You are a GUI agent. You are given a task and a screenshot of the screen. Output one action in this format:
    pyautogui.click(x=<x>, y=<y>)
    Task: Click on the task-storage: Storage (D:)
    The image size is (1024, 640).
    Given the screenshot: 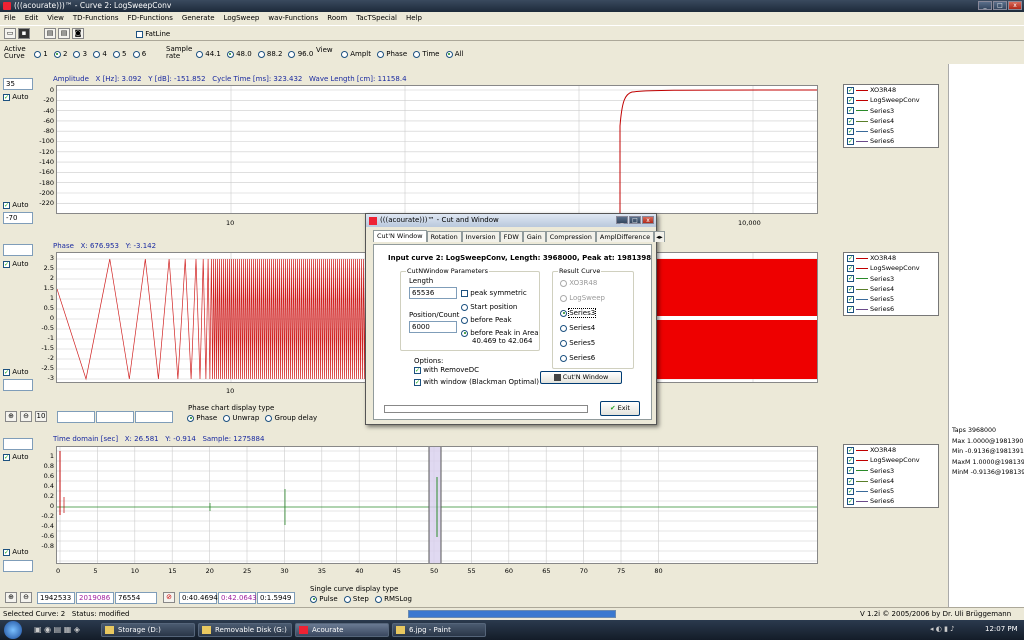 What is the action you would take?
    pyautogui.click(x=148, y=630)
    